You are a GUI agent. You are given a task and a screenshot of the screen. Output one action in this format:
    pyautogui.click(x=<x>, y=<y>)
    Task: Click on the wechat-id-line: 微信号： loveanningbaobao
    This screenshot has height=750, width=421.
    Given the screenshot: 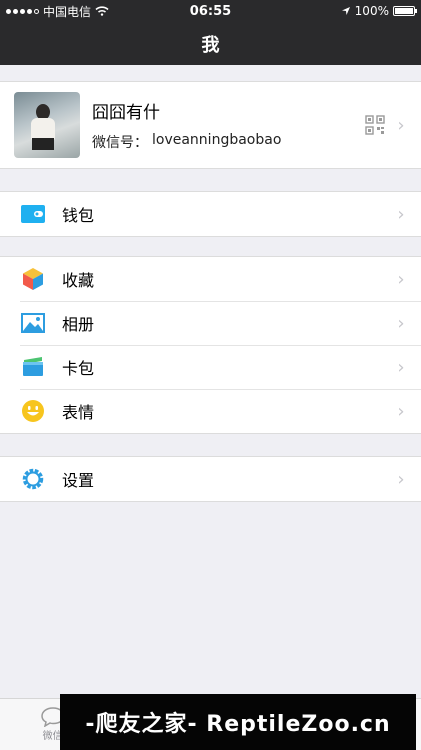 What is the action you would take?
    pyautogui.click(x=228, y=142)
    